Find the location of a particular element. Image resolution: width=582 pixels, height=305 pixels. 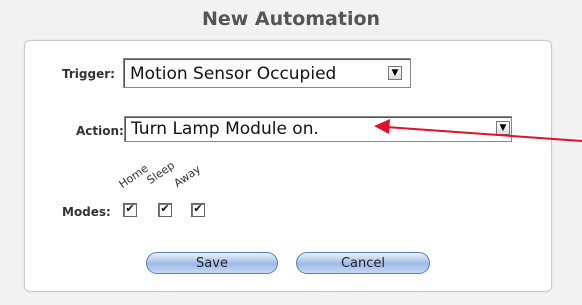

cancel-button: Cancel is located at coordinates (363, 263).